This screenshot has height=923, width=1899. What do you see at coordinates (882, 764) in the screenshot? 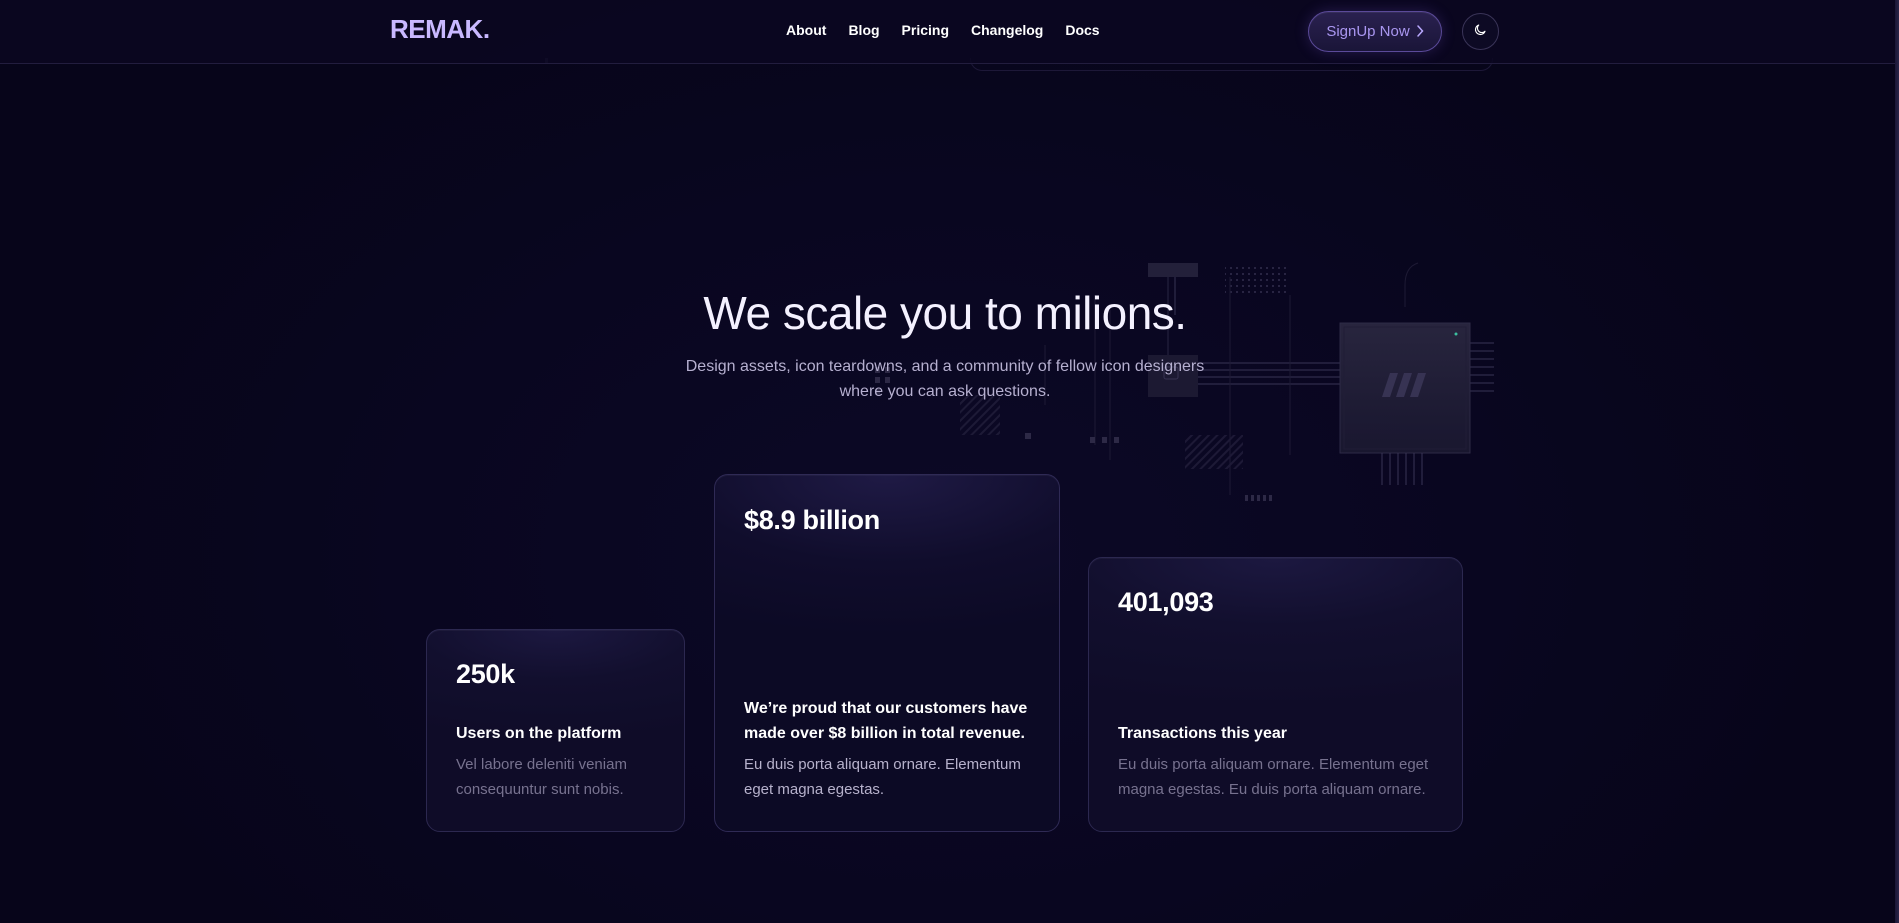
I see `stat-description-line-1: Eu duis porta aliquam ornare. Elementum` at bounding box center [882, 764].